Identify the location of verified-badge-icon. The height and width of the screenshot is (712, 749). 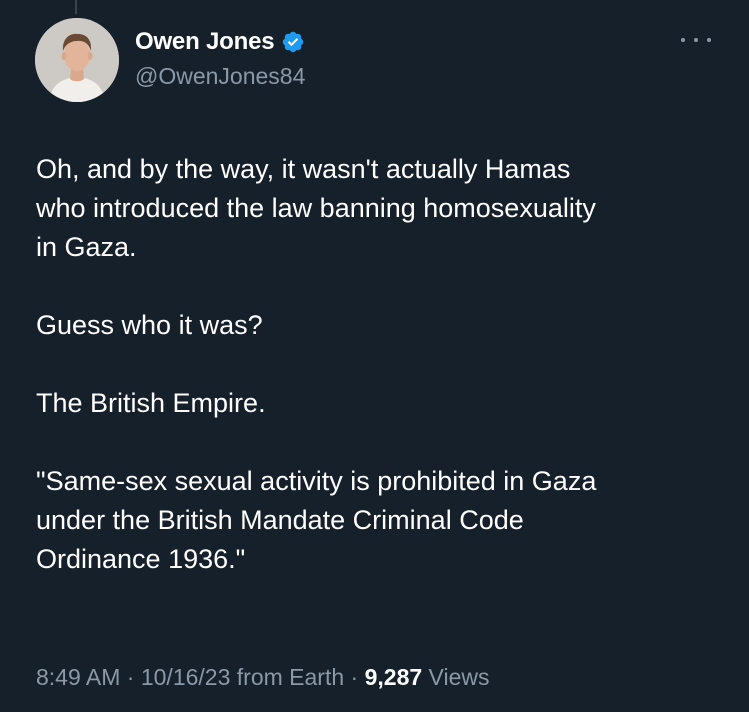
(293, 42).